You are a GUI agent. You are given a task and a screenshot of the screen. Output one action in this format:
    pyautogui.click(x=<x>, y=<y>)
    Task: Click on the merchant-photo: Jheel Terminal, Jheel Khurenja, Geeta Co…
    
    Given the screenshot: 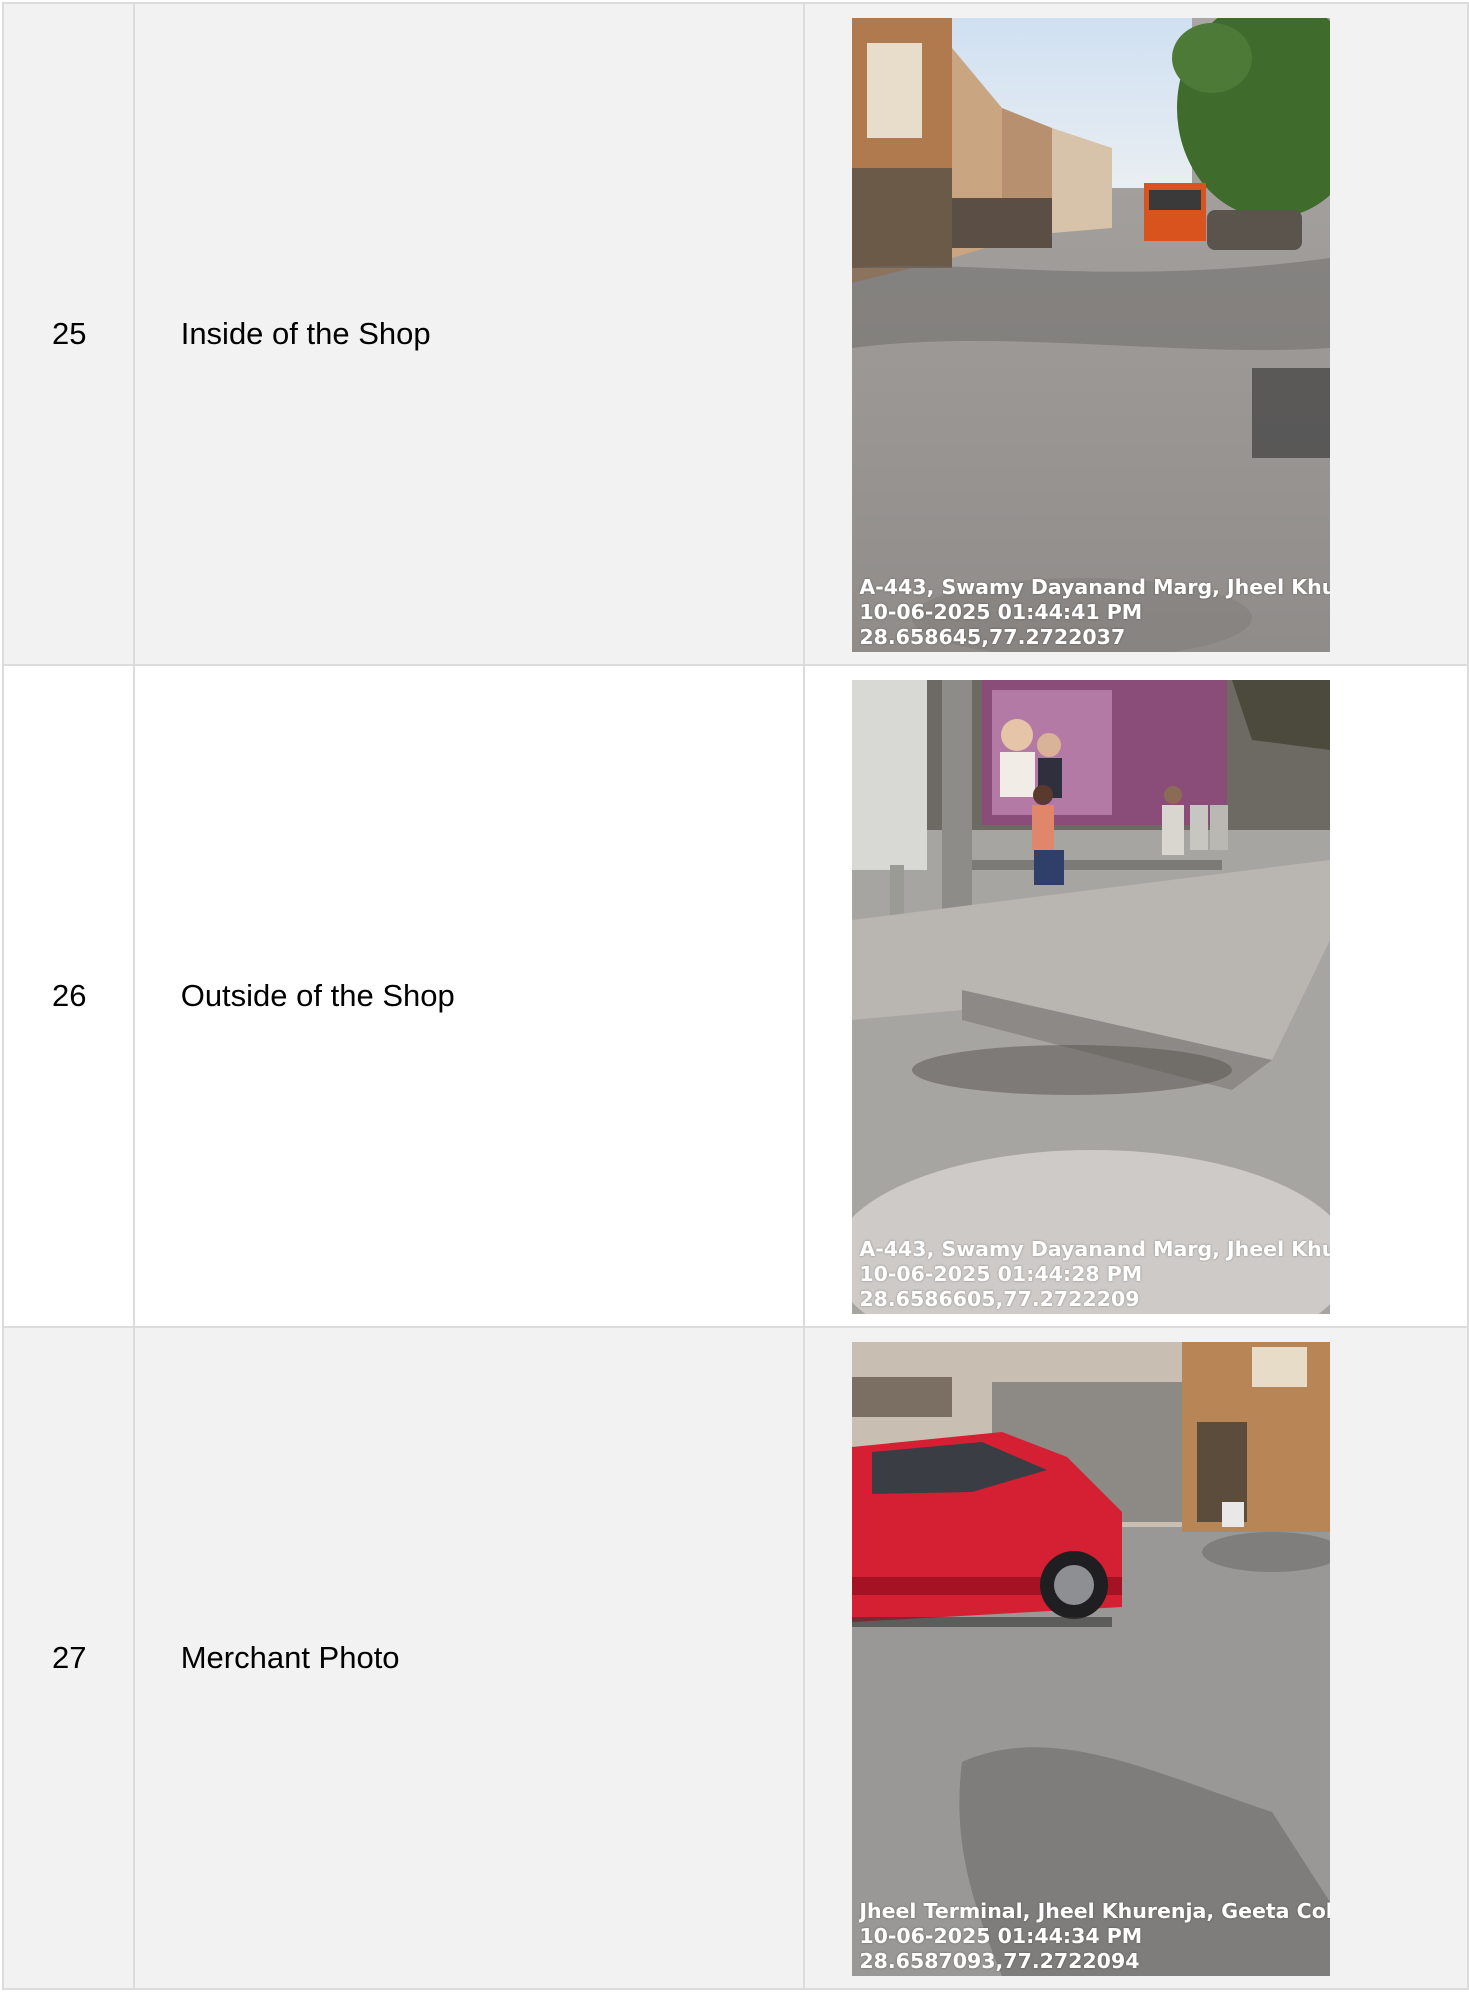 What is the action you would take?
    pyautogui.click(x=1091, y=1659)
    